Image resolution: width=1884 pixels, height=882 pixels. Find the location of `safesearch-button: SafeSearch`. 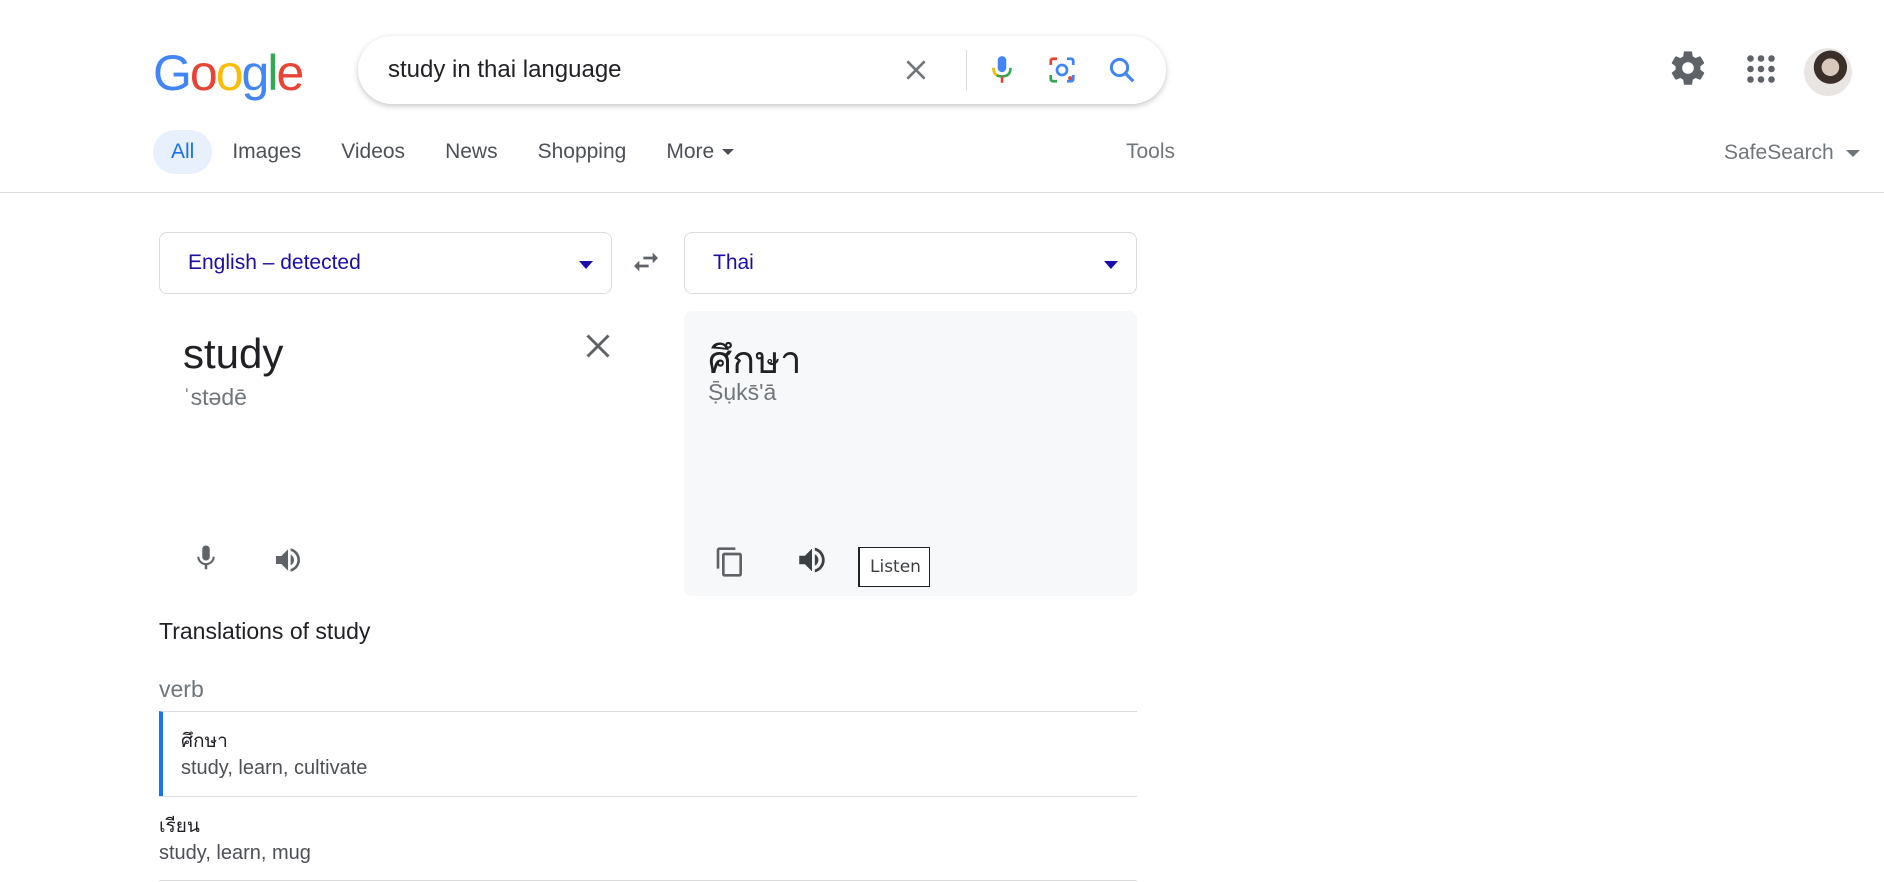

safesearch-button: SafeSearch is located at coordinates (1792, 153).